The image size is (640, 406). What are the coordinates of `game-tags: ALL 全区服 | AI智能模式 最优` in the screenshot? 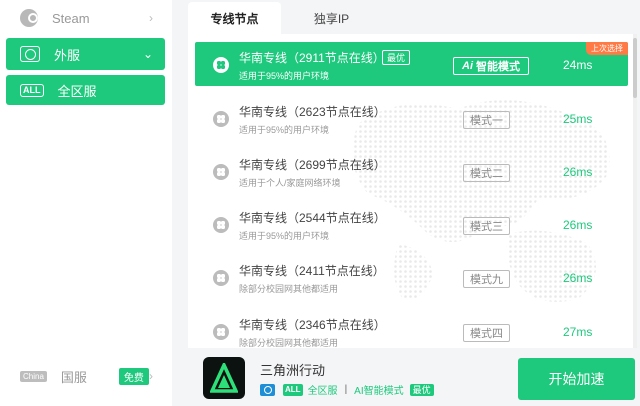 It's located at (347, 389).